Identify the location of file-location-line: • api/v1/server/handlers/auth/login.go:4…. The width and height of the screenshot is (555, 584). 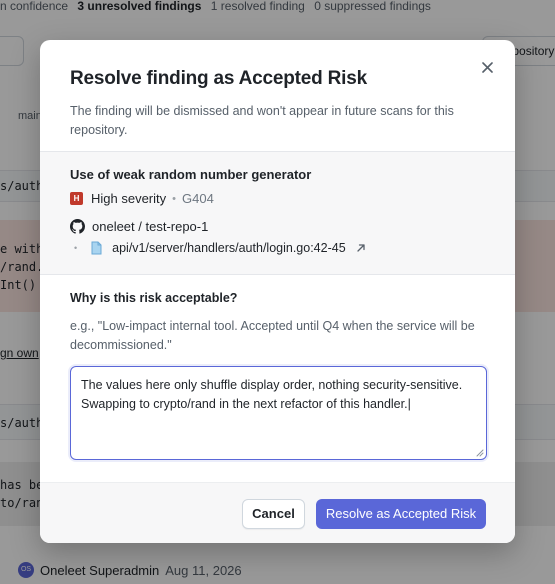
(277, 248).